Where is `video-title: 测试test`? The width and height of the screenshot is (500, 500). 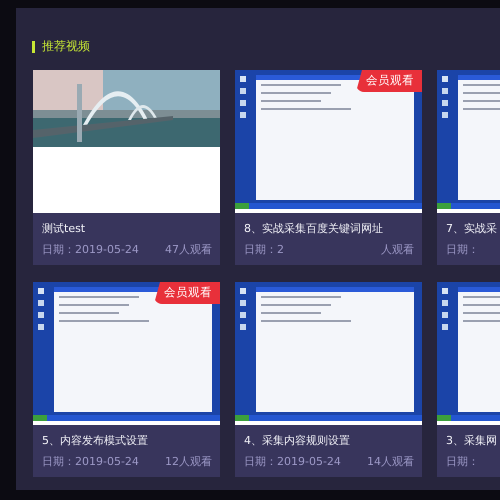
video-title: 测试test is located at coordinates (127, 229).